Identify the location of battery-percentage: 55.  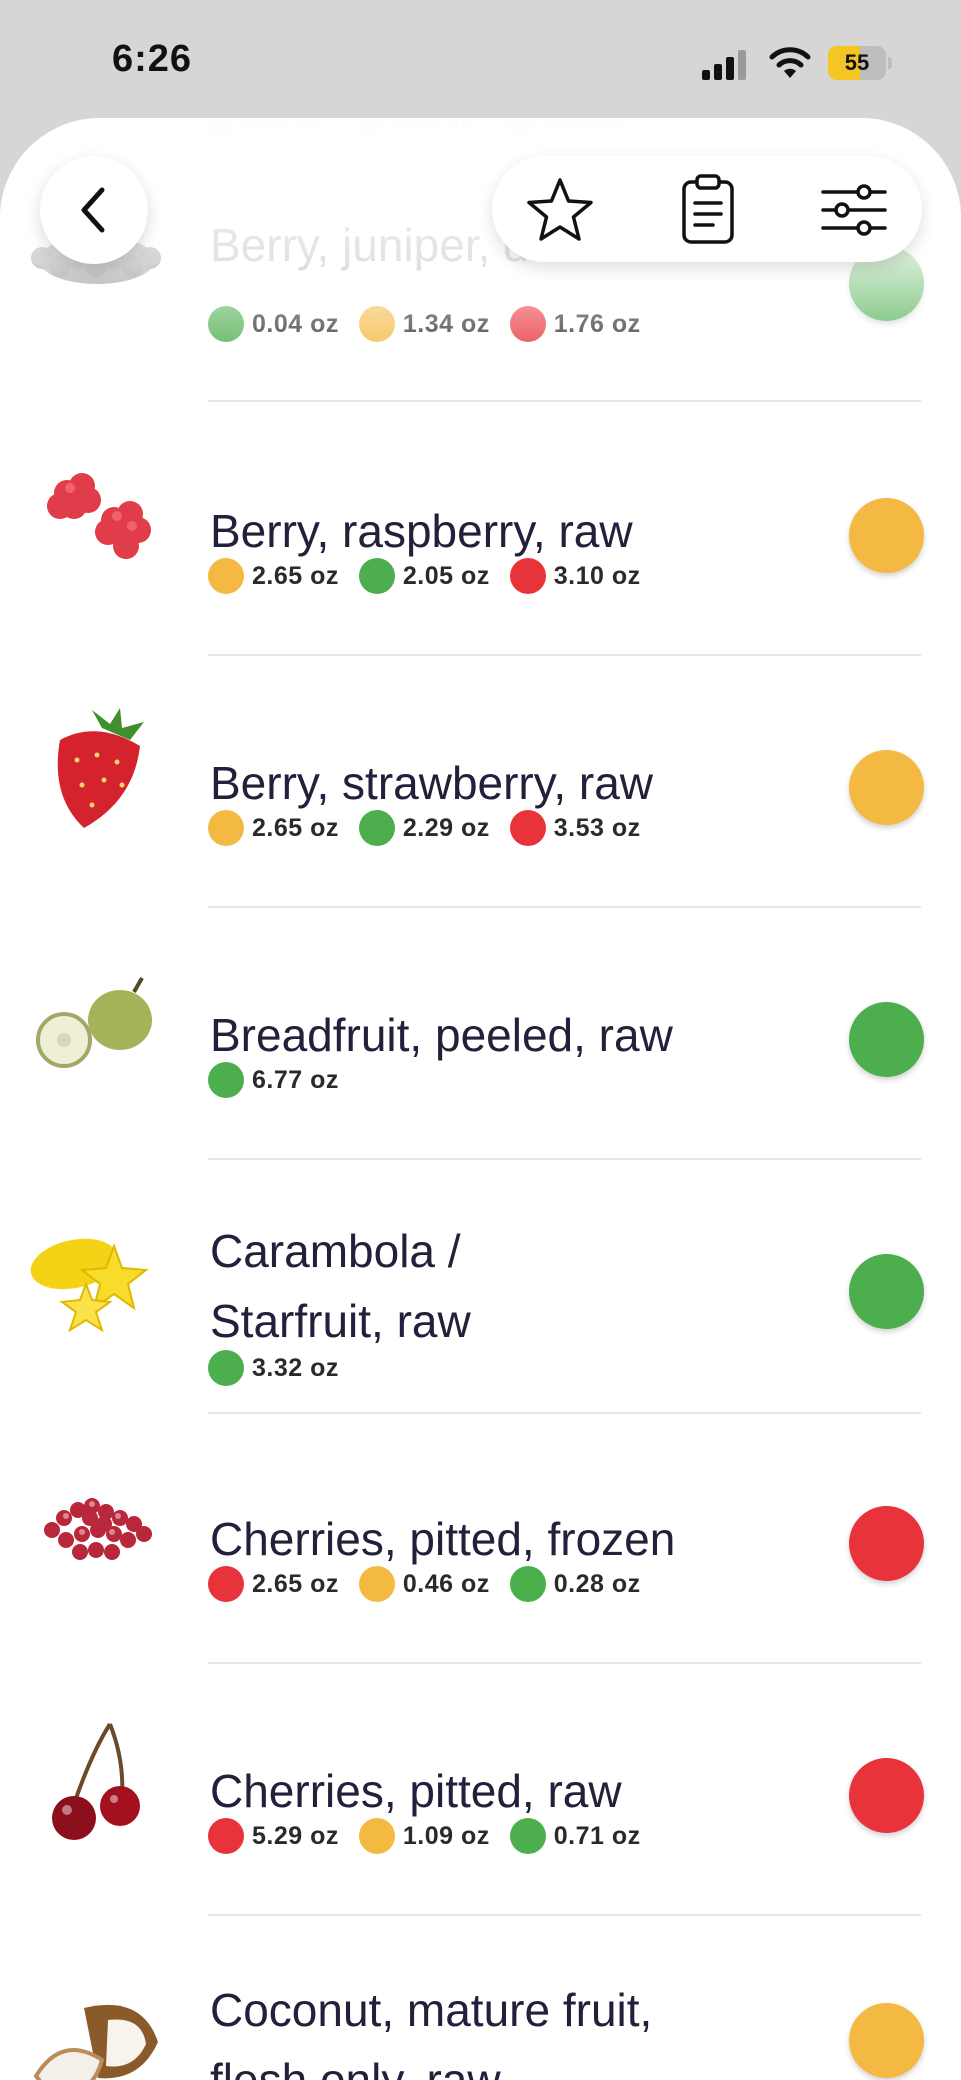
(857, 62).